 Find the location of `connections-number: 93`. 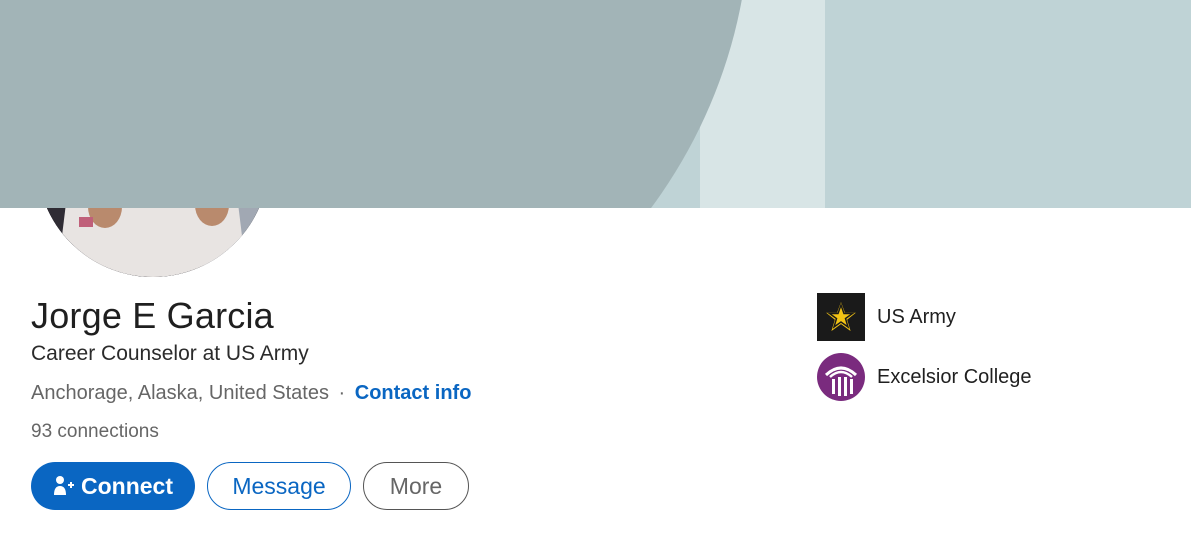

connections-number: 93 is located at coordinates (42, 431).